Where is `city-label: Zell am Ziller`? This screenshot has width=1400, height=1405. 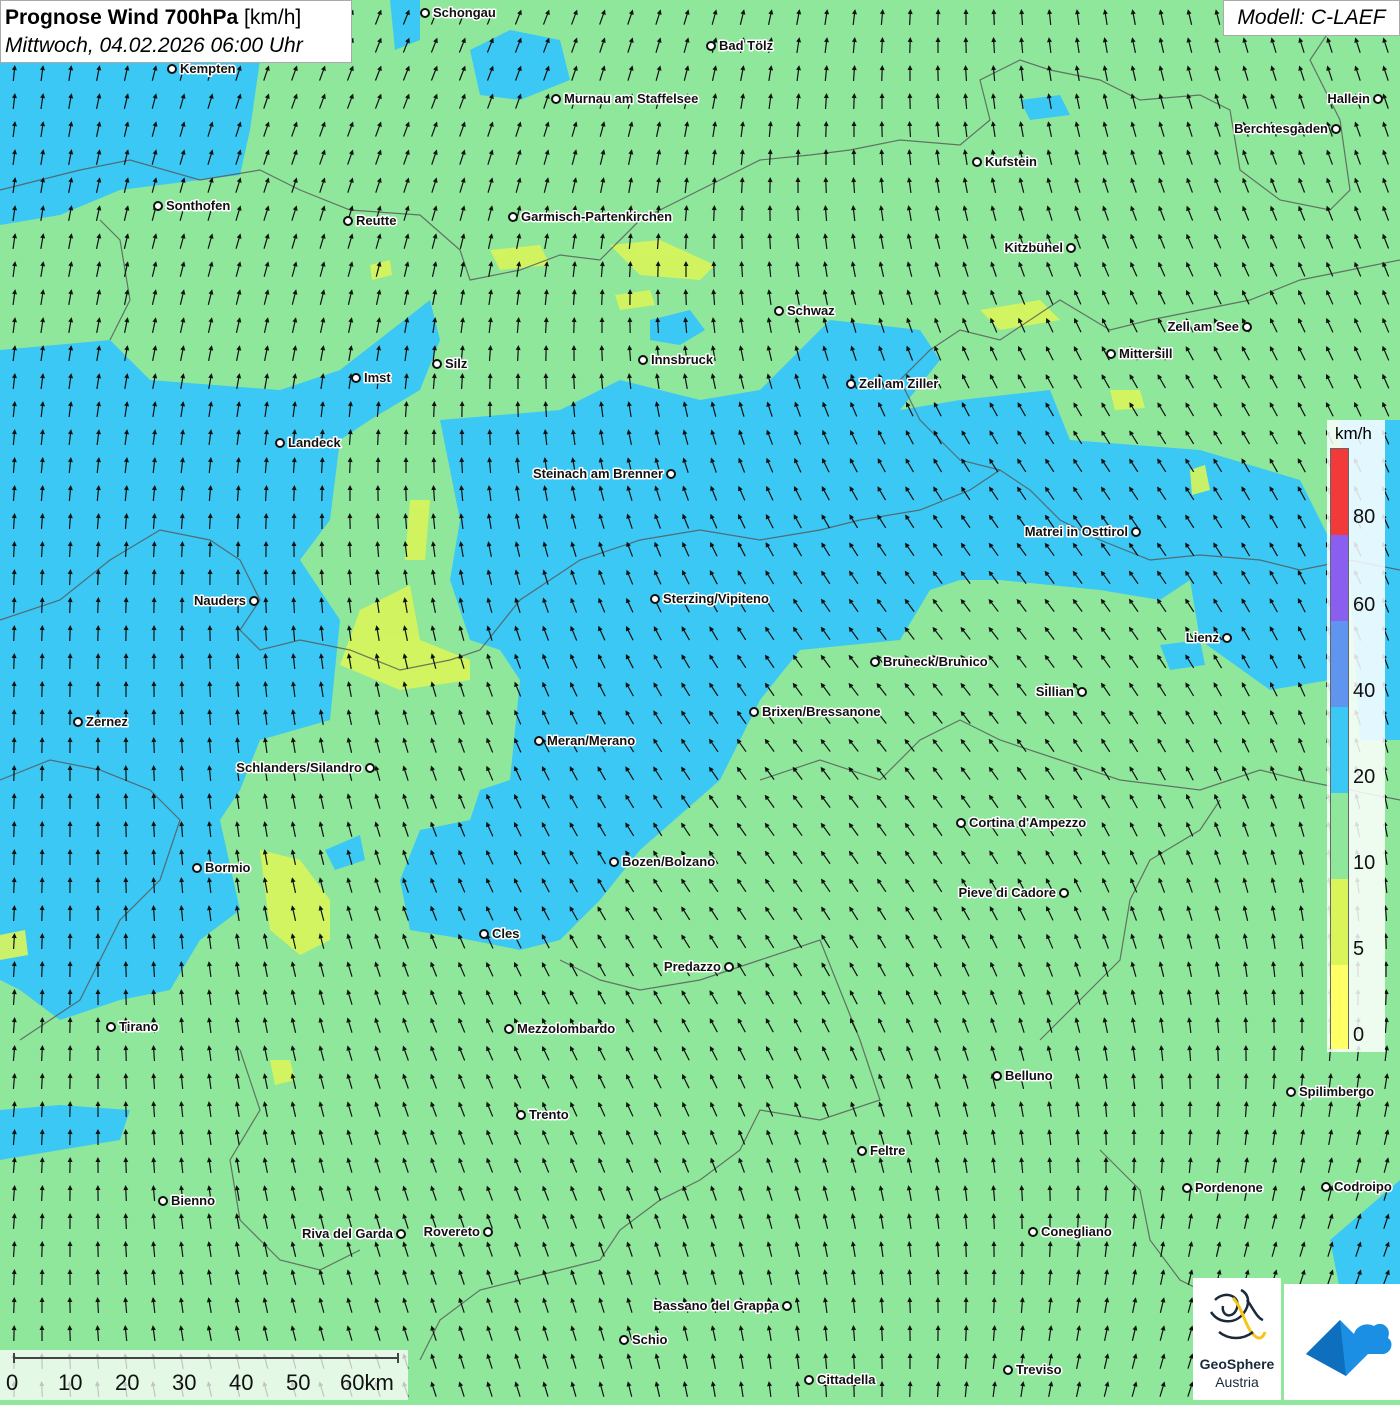 city-label: Zell am Ziller is located at coordinates (898, 383).